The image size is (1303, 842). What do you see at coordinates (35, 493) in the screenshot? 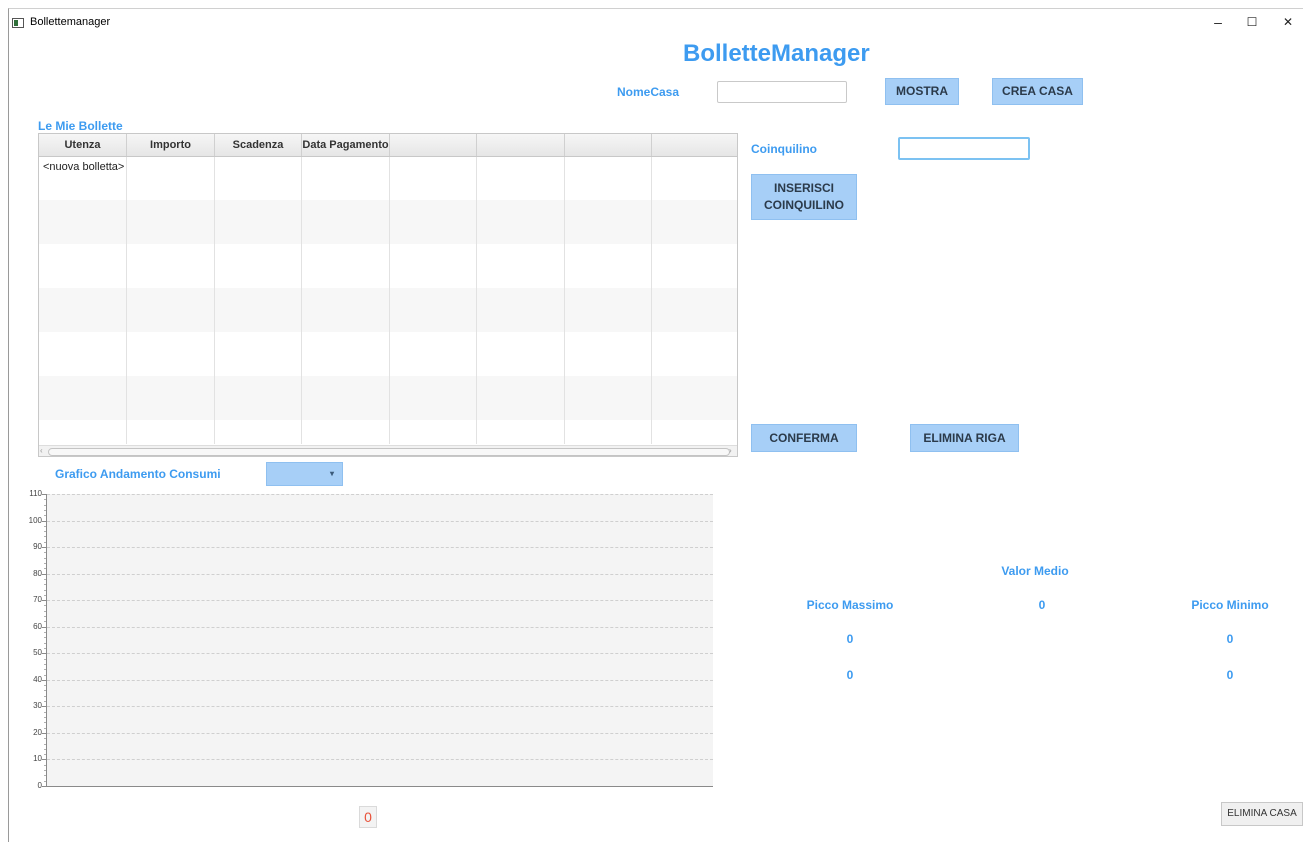
I see `y-tick-label: 110` at bounding box center [35, 493].